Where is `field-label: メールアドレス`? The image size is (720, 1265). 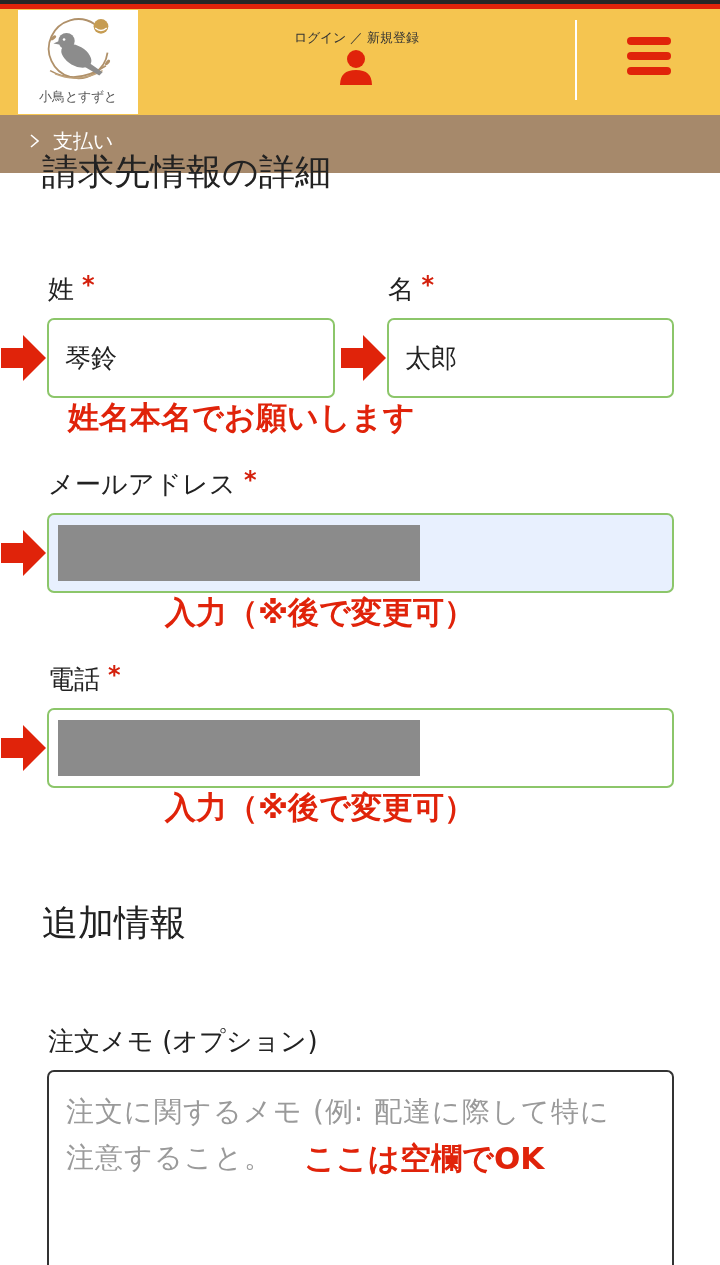 field-label: メールアドレス is located at coordinates (142, 484).